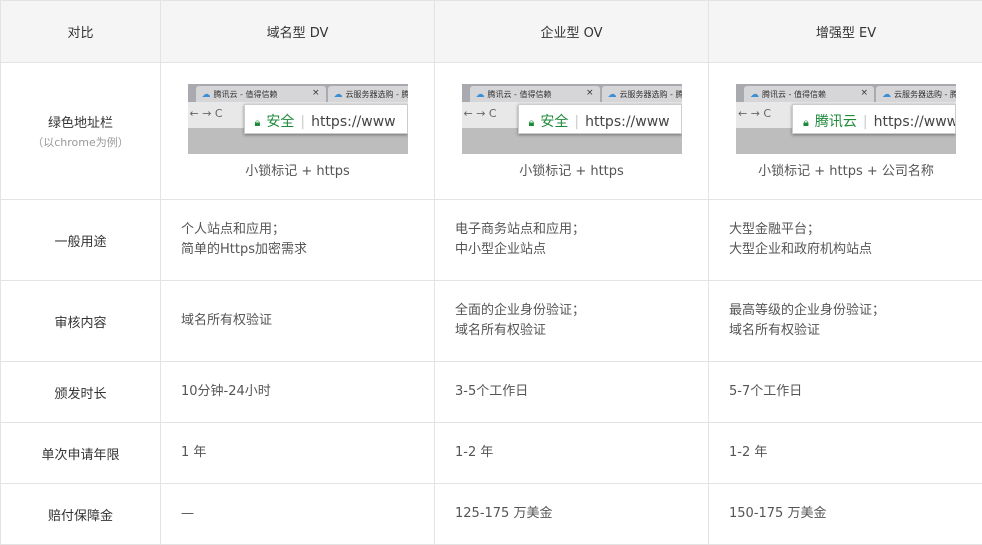 Image resolution: width=982 pixels, height=545 pixels. Describe the element at coordinates (855, 230) in the screenshot. I see `cell-line: 大型金融平台；` at that location.